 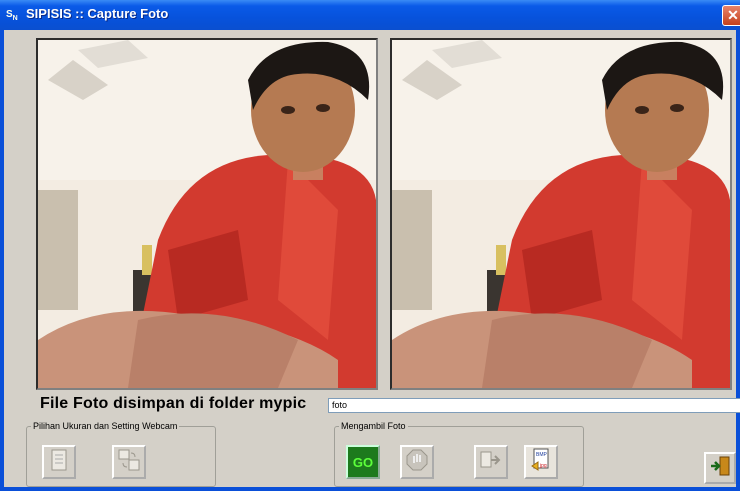 I want to click on copy-to-folder-icon, so click(x=491, y=462).